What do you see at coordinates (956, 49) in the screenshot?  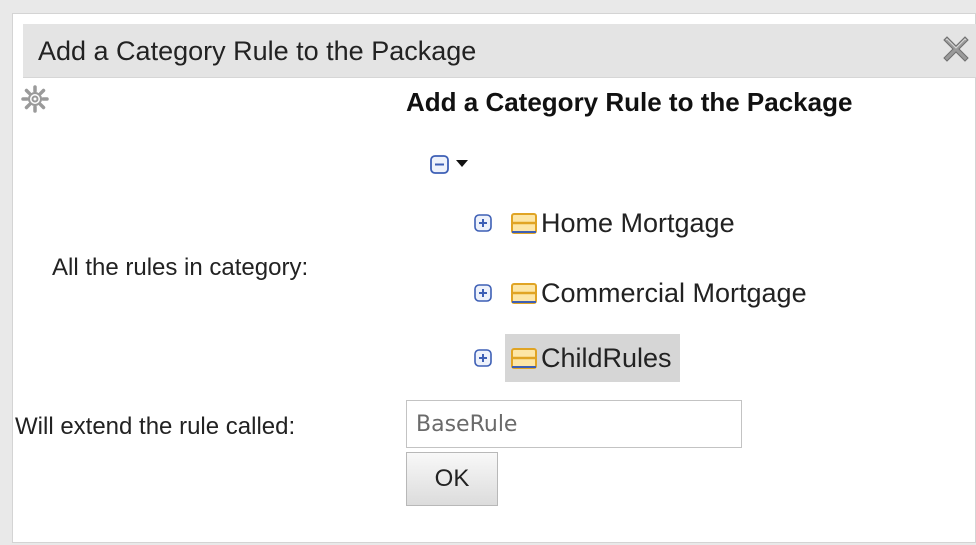 I see `close-icon` at bounding box center [956, 49].